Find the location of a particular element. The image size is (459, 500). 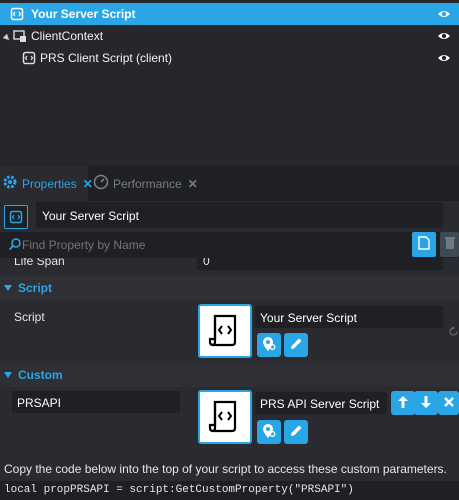

trash-icon is located at coordinates (450, 244).